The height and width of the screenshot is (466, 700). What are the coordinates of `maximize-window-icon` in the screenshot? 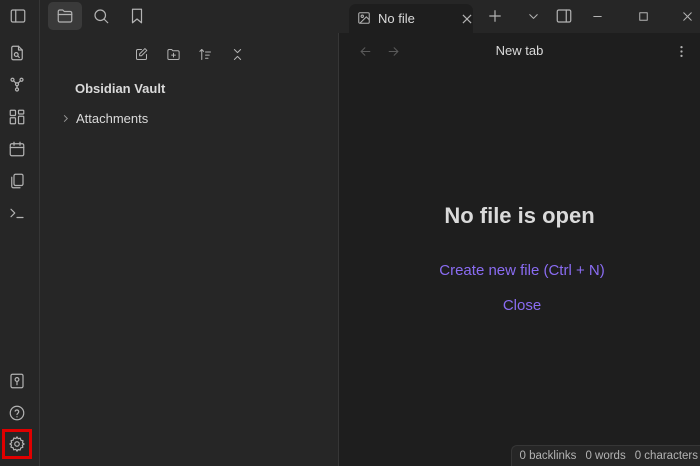 It's located at (643, 16).